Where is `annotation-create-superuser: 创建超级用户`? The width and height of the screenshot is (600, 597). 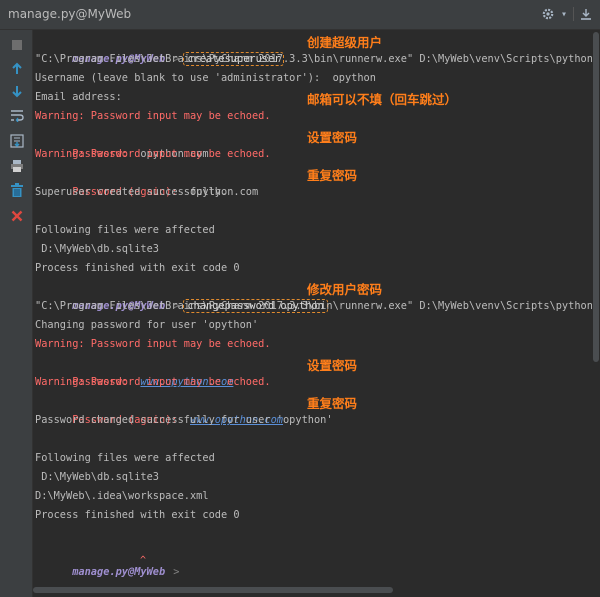
annotation-create-superuser: 创建超级用户 is located at coordinates (345, 42).